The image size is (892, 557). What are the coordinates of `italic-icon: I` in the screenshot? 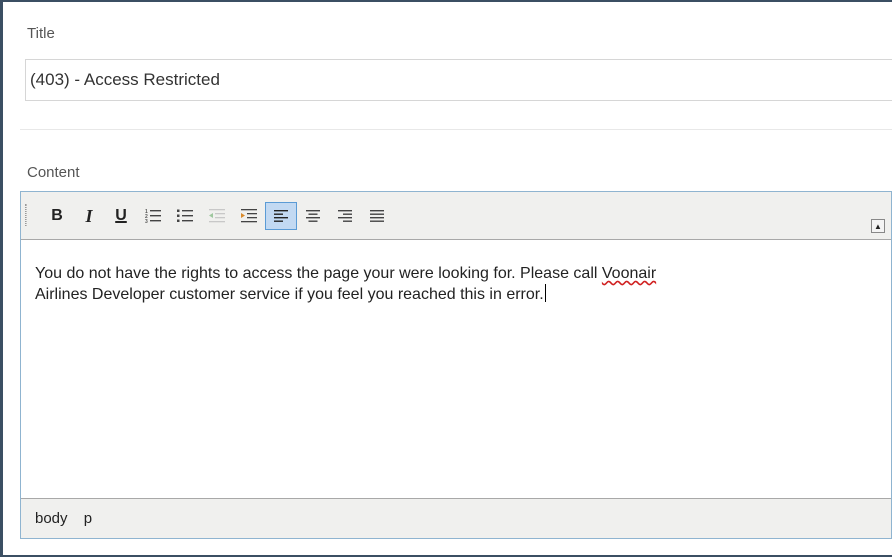 It's located at (89, 215).